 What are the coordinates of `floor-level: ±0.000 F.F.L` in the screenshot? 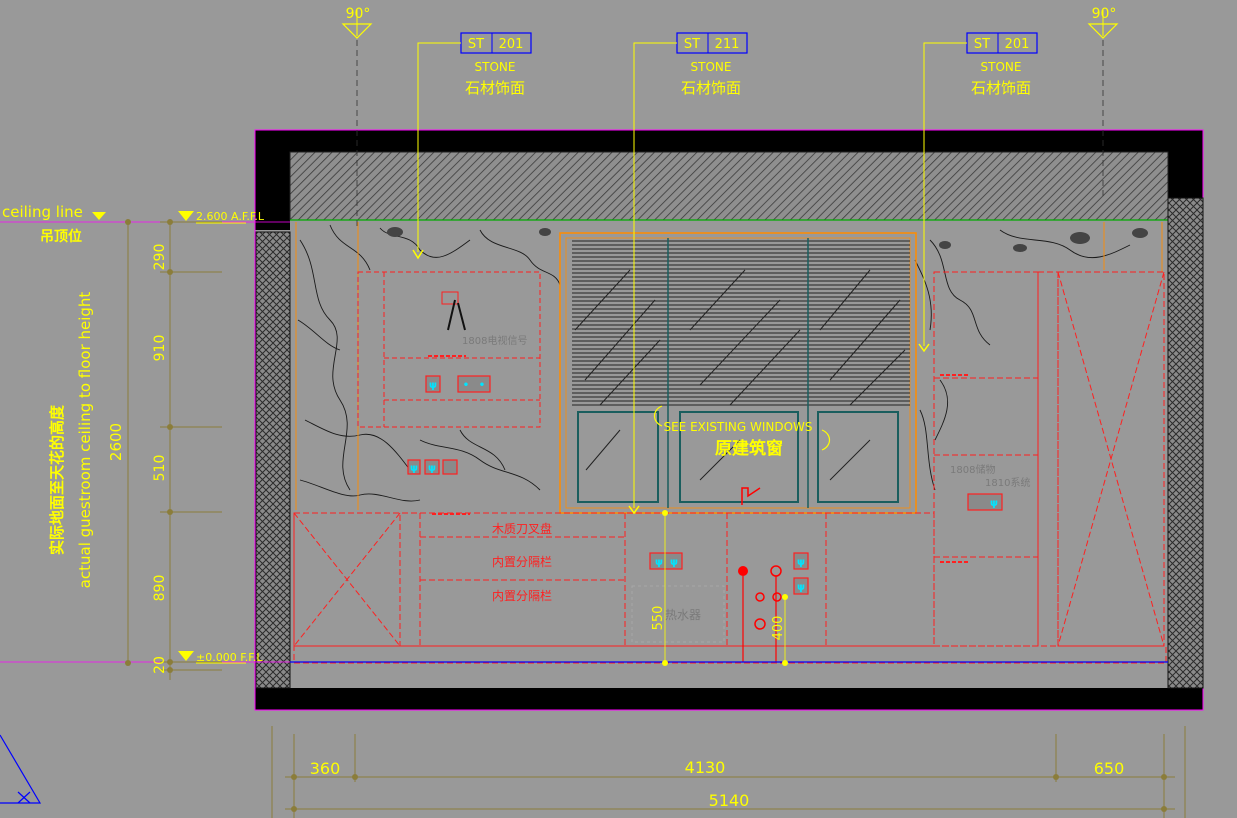 It's located at (145, 657).